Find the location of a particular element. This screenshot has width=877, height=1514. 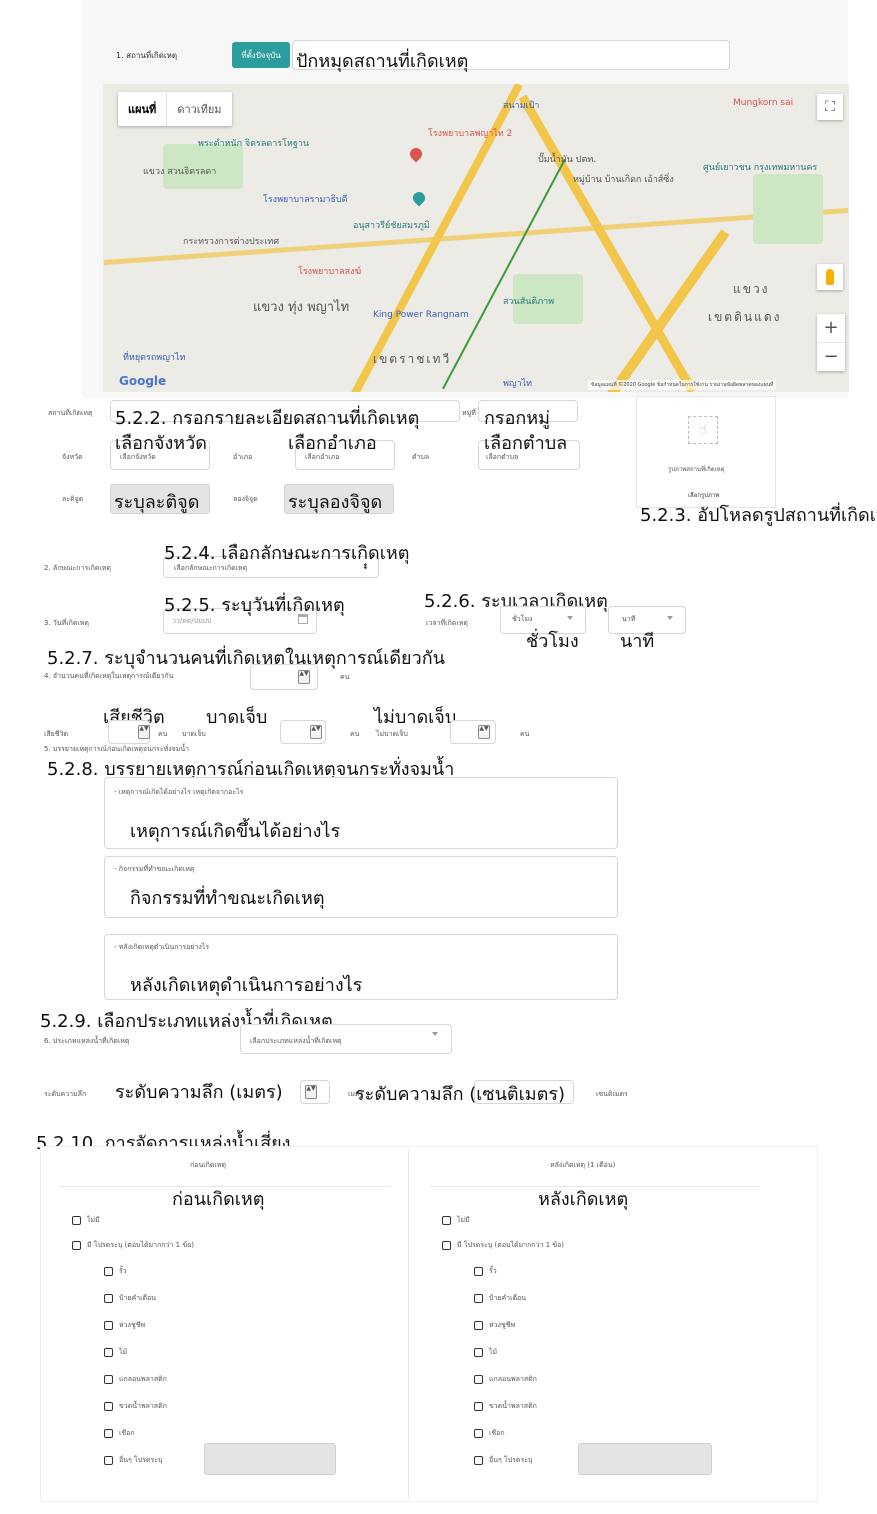

before-option-bottle: ขวดน้ำพลาสติก is located at coordinates (135, 1406).